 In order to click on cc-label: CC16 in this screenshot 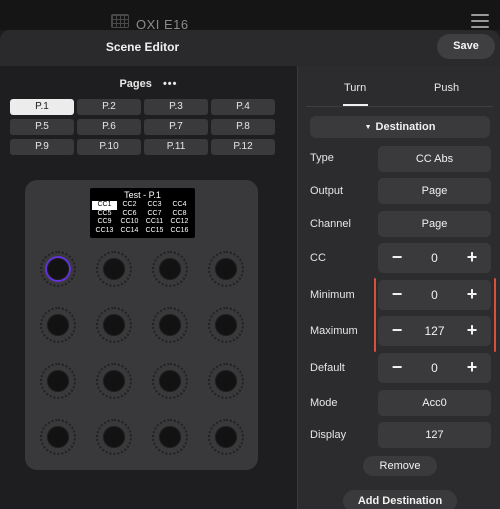, I will do `click(179, 230)`.